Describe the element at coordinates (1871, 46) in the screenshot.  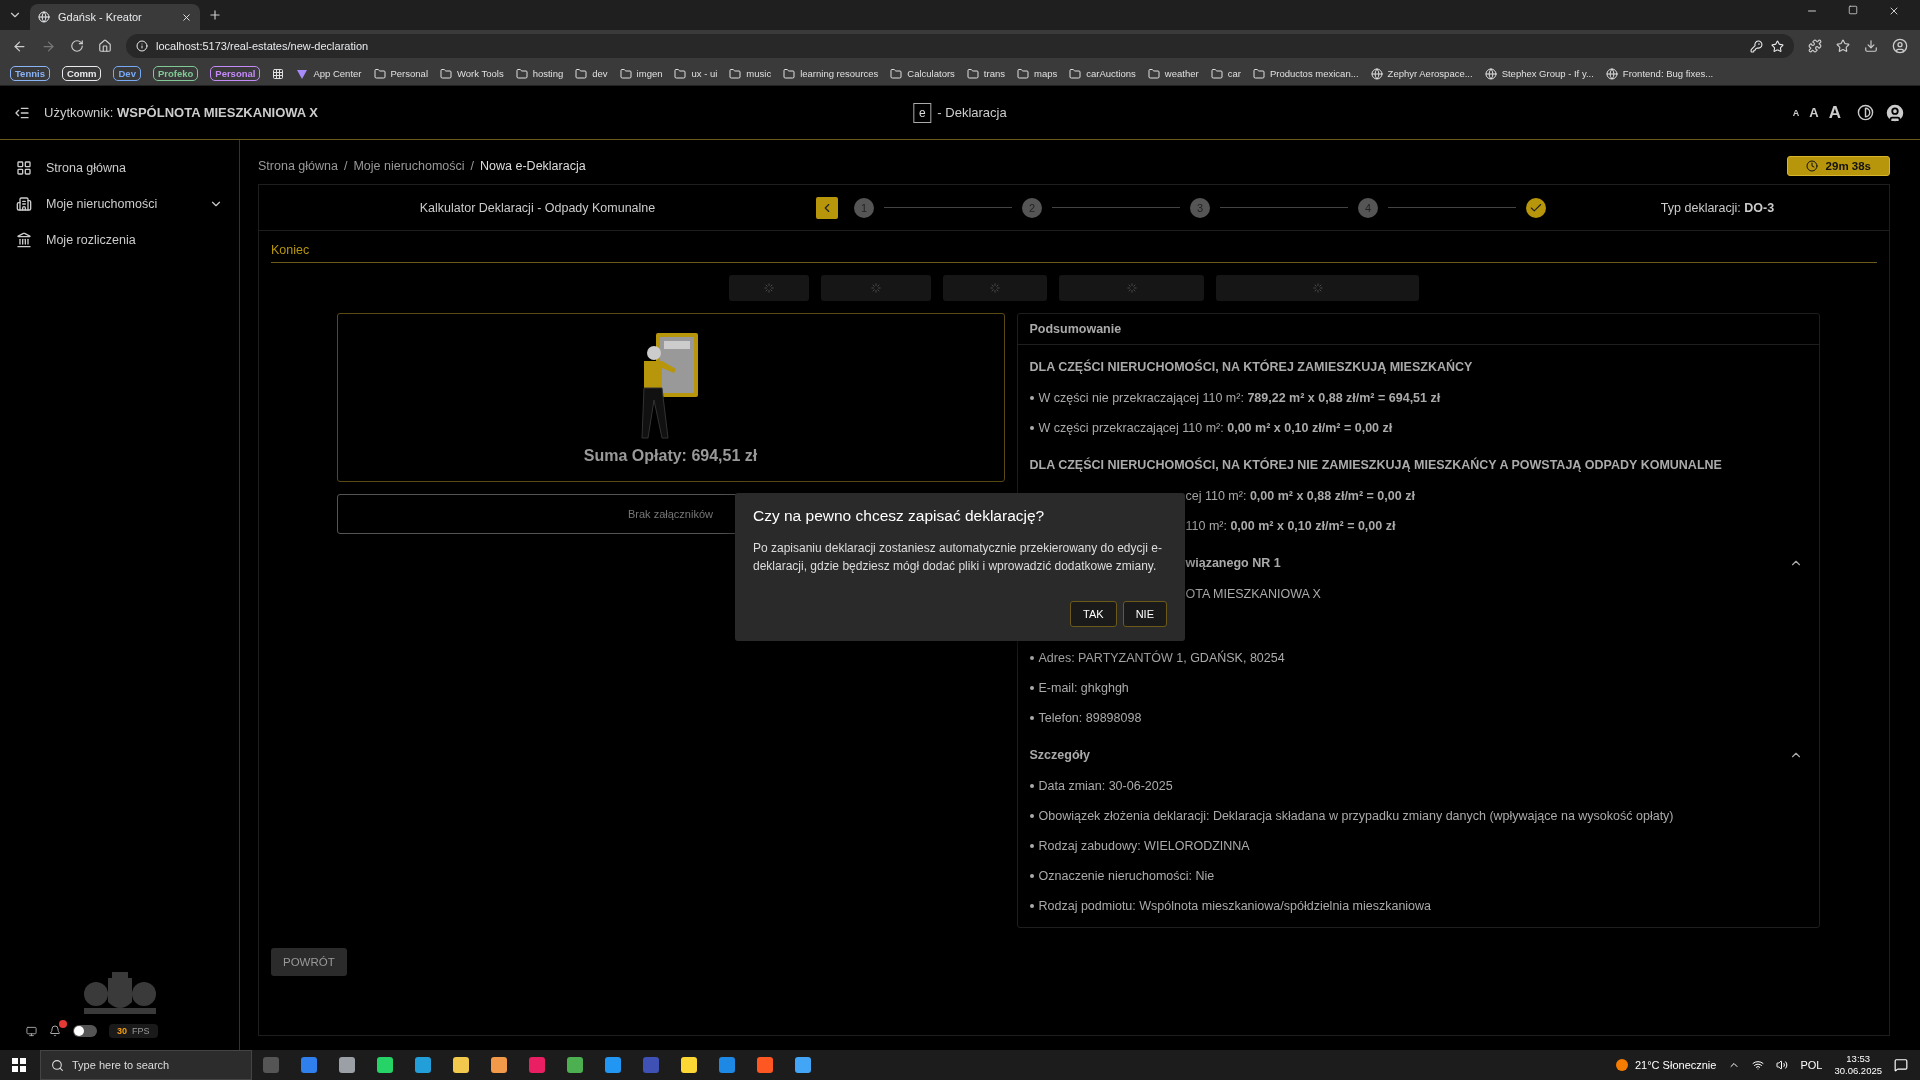
I see `download-icon` at that location.